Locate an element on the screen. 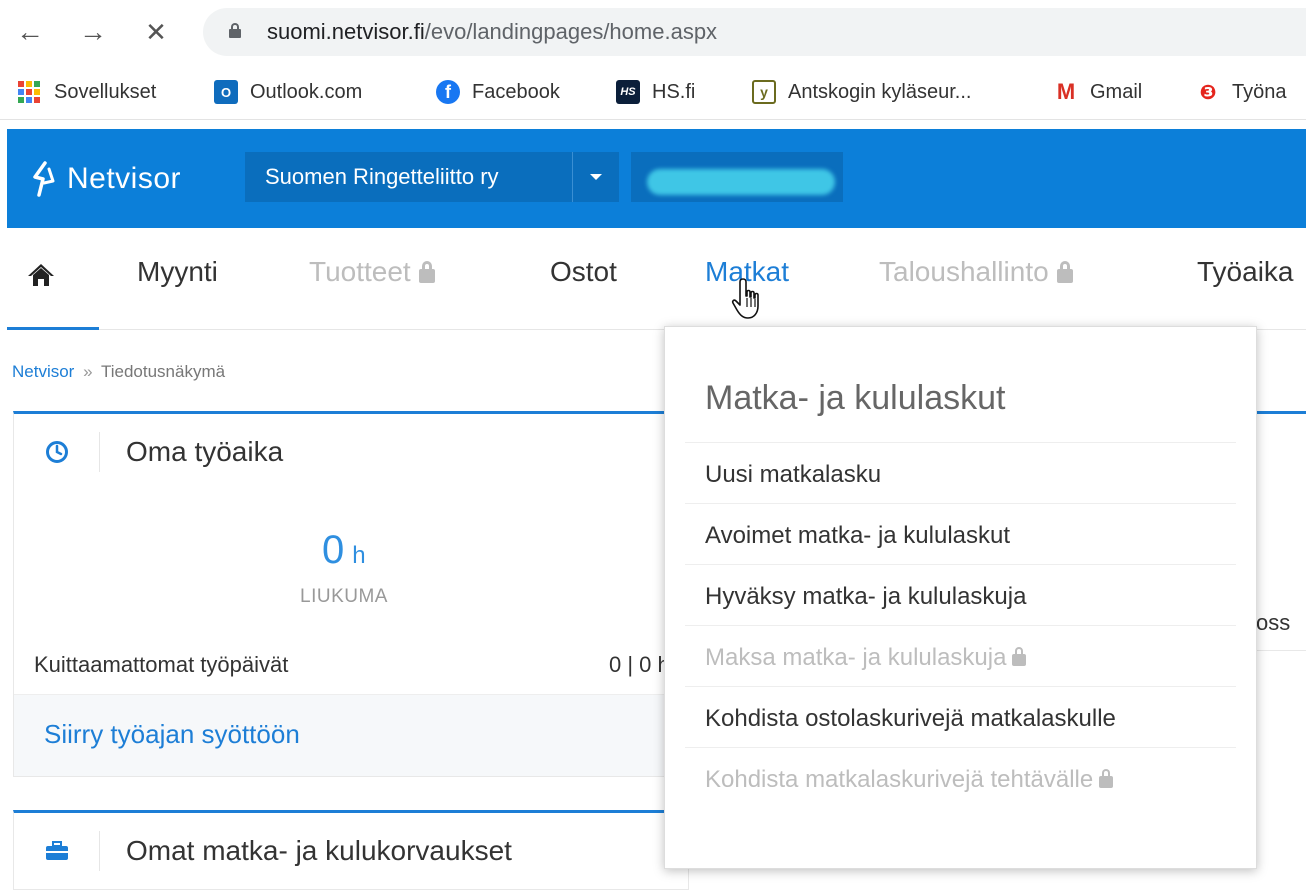  expenses-widget: Omat matka- ja kulukorvaukset is located at coordinates (351, 850).